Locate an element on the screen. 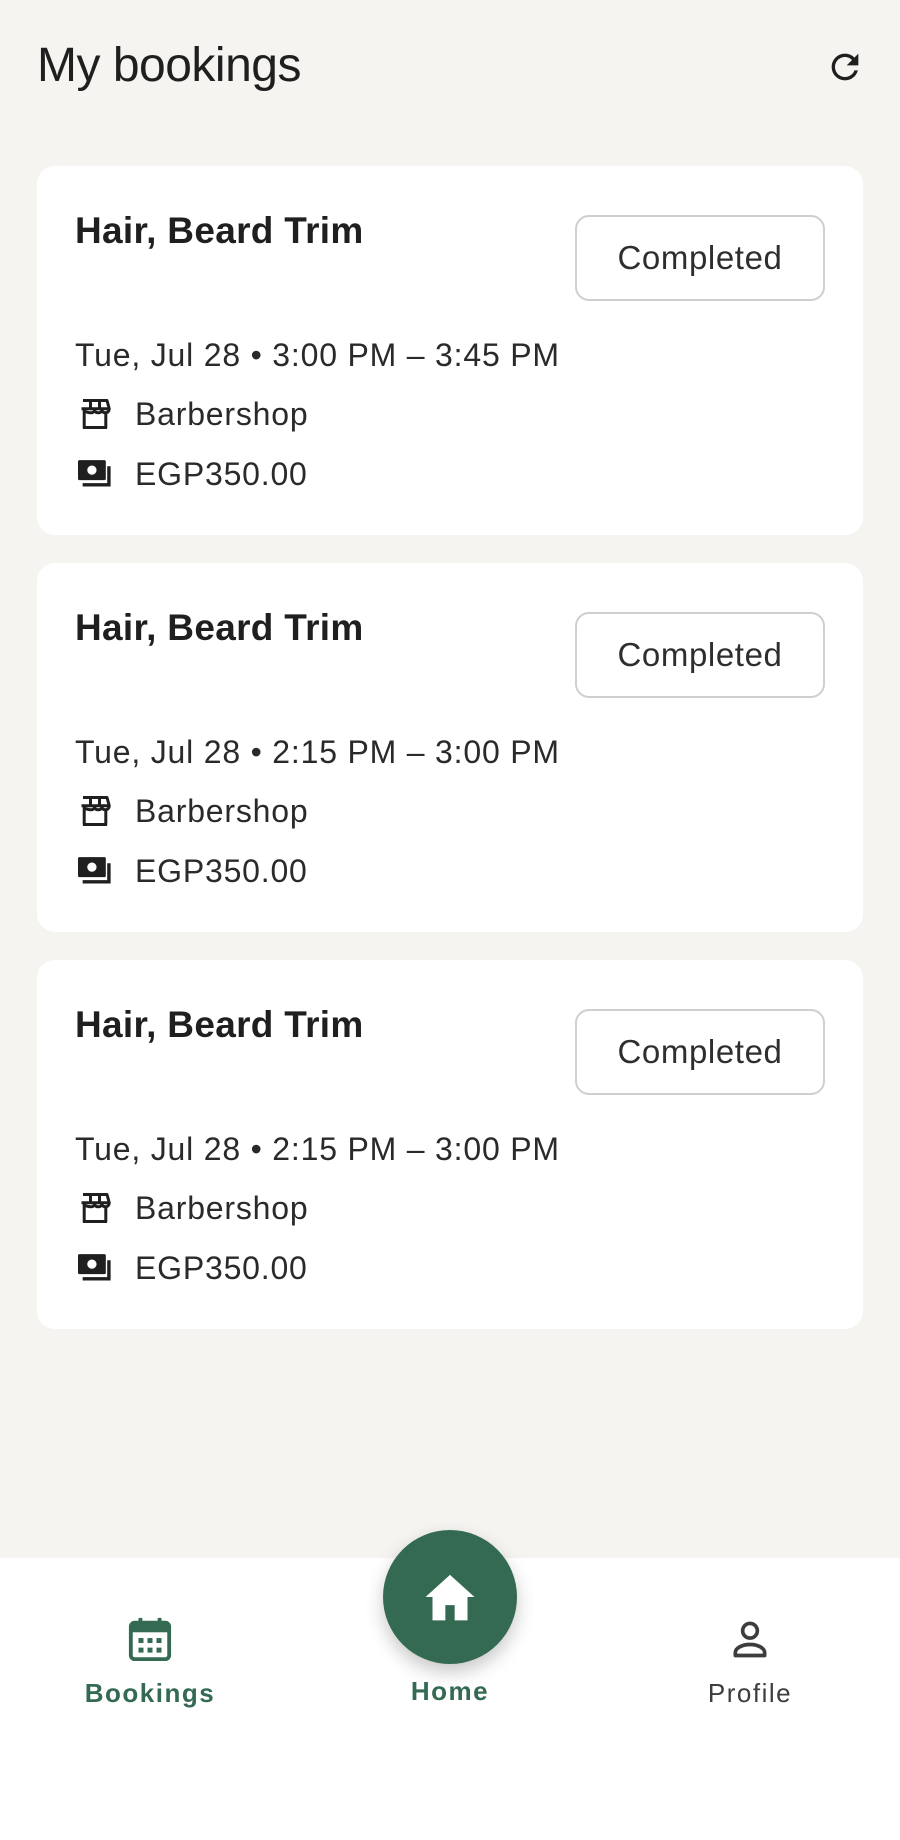 The height and width of the screenshot is (1840, 900). refresh-button is located at coordinates (845, 67).